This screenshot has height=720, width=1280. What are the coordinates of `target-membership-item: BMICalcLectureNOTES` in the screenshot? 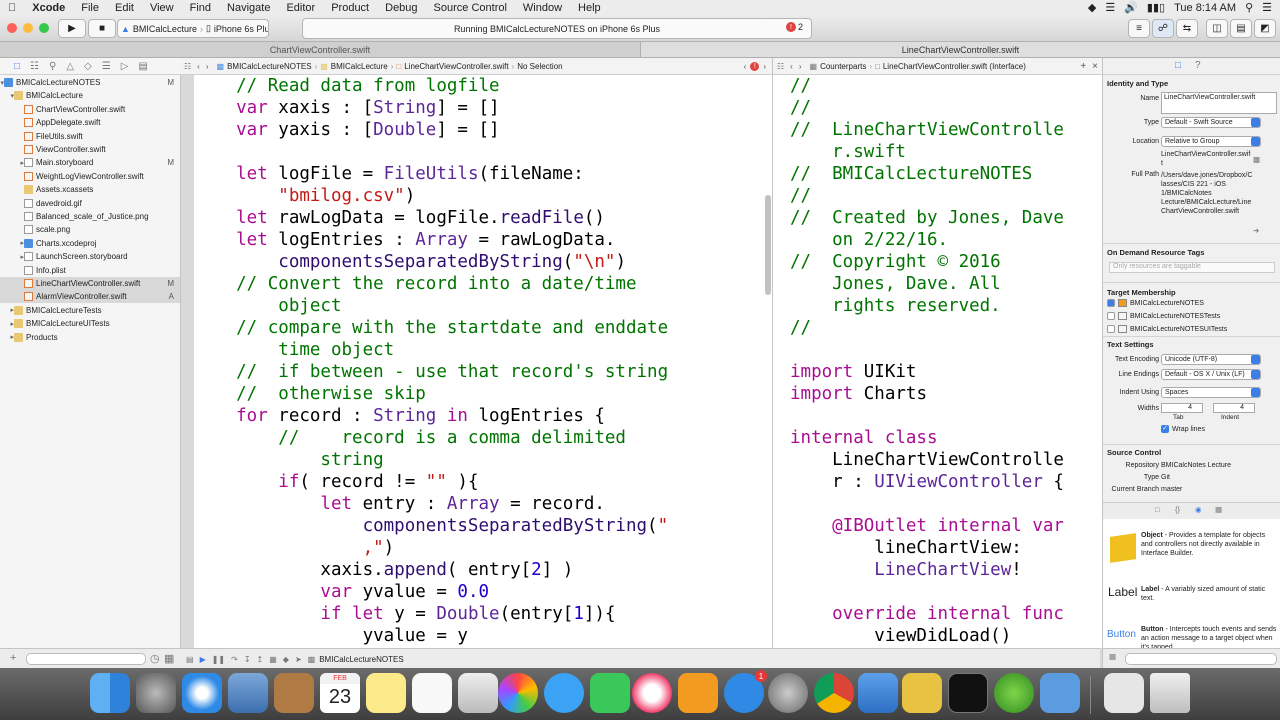 It's located at (1155, 303).